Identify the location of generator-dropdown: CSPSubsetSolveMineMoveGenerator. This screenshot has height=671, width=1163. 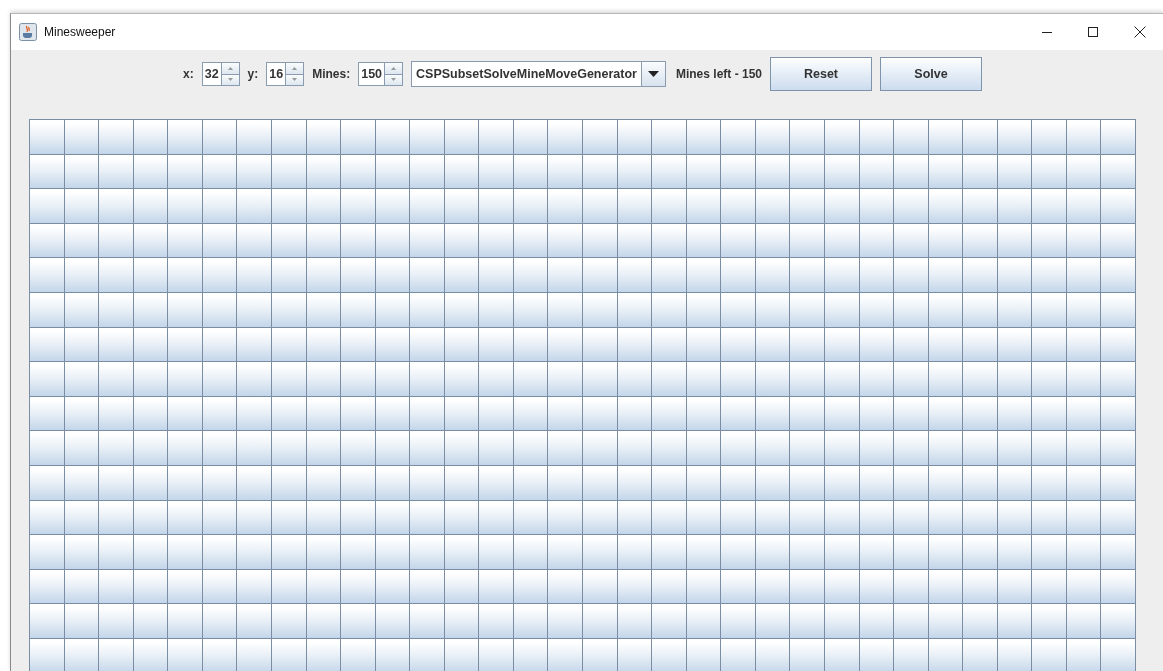
(538, 74).